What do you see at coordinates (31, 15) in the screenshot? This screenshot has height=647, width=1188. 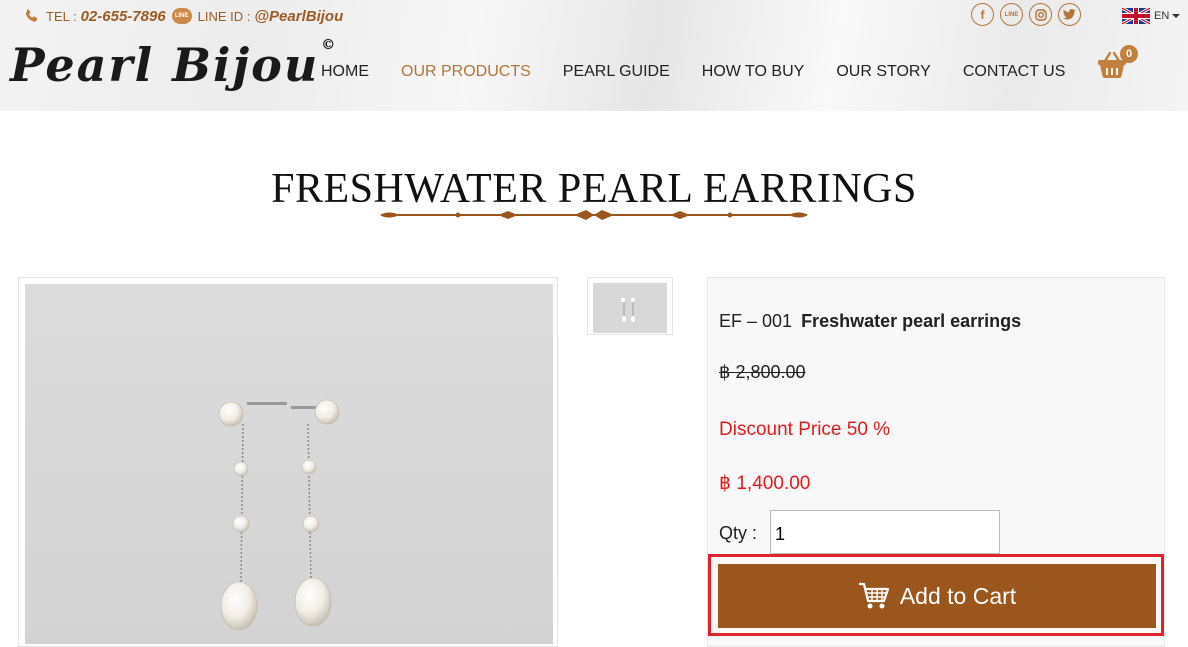 I see `phone-icon` at bounding box center [31, 15].